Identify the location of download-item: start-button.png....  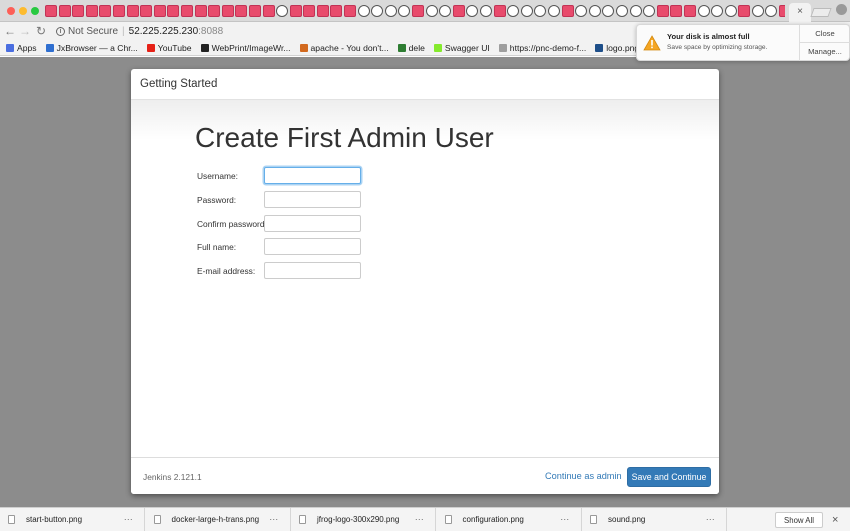
(72, 519).